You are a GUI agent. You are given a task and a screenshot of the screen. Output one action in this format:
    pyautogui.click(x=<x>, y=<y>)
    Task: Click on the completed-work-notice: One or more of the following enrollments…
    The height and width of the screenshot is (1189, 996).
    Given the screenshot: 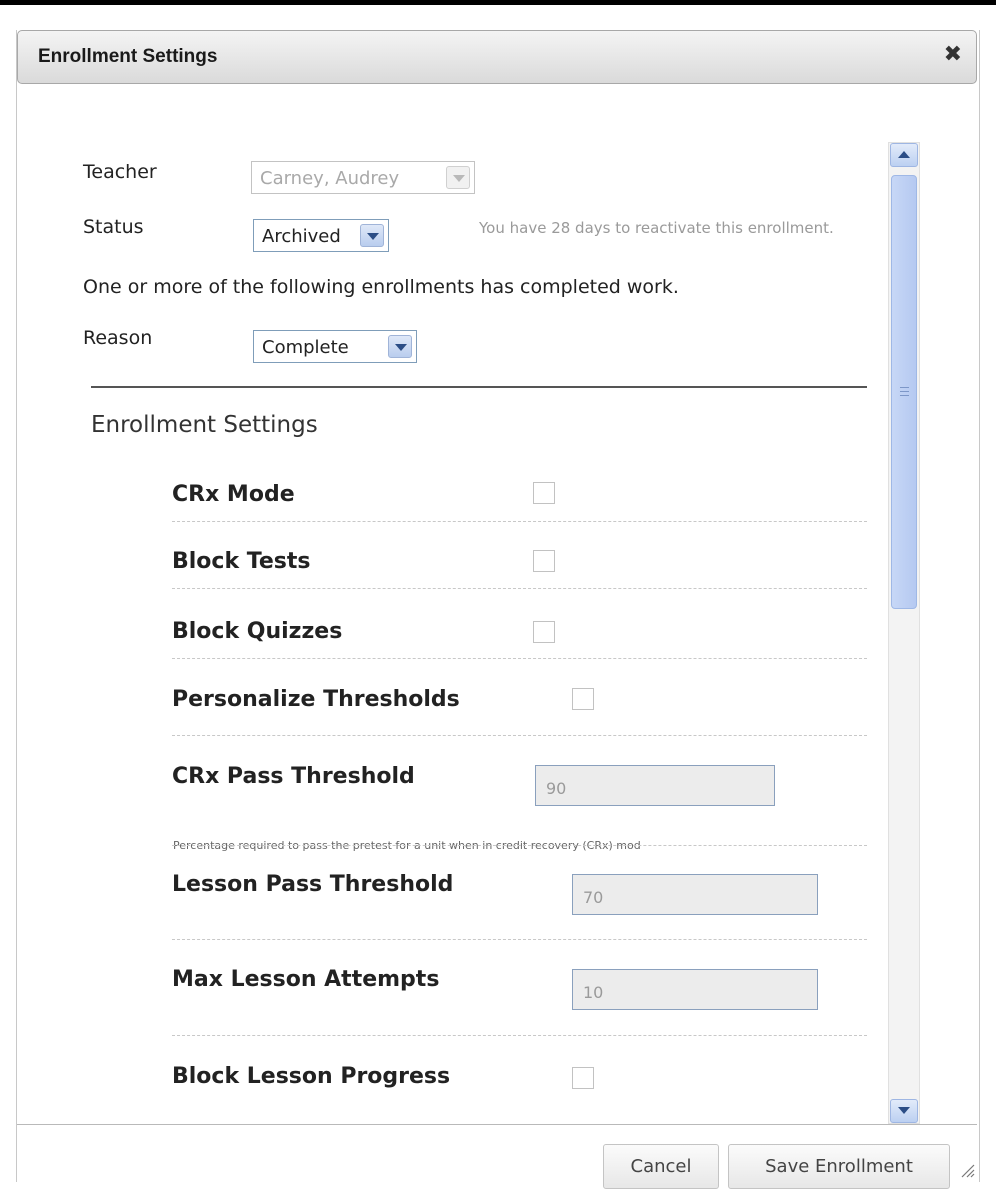 What is the action you would take?
    pyautogui.click(x=381, y=287)
    